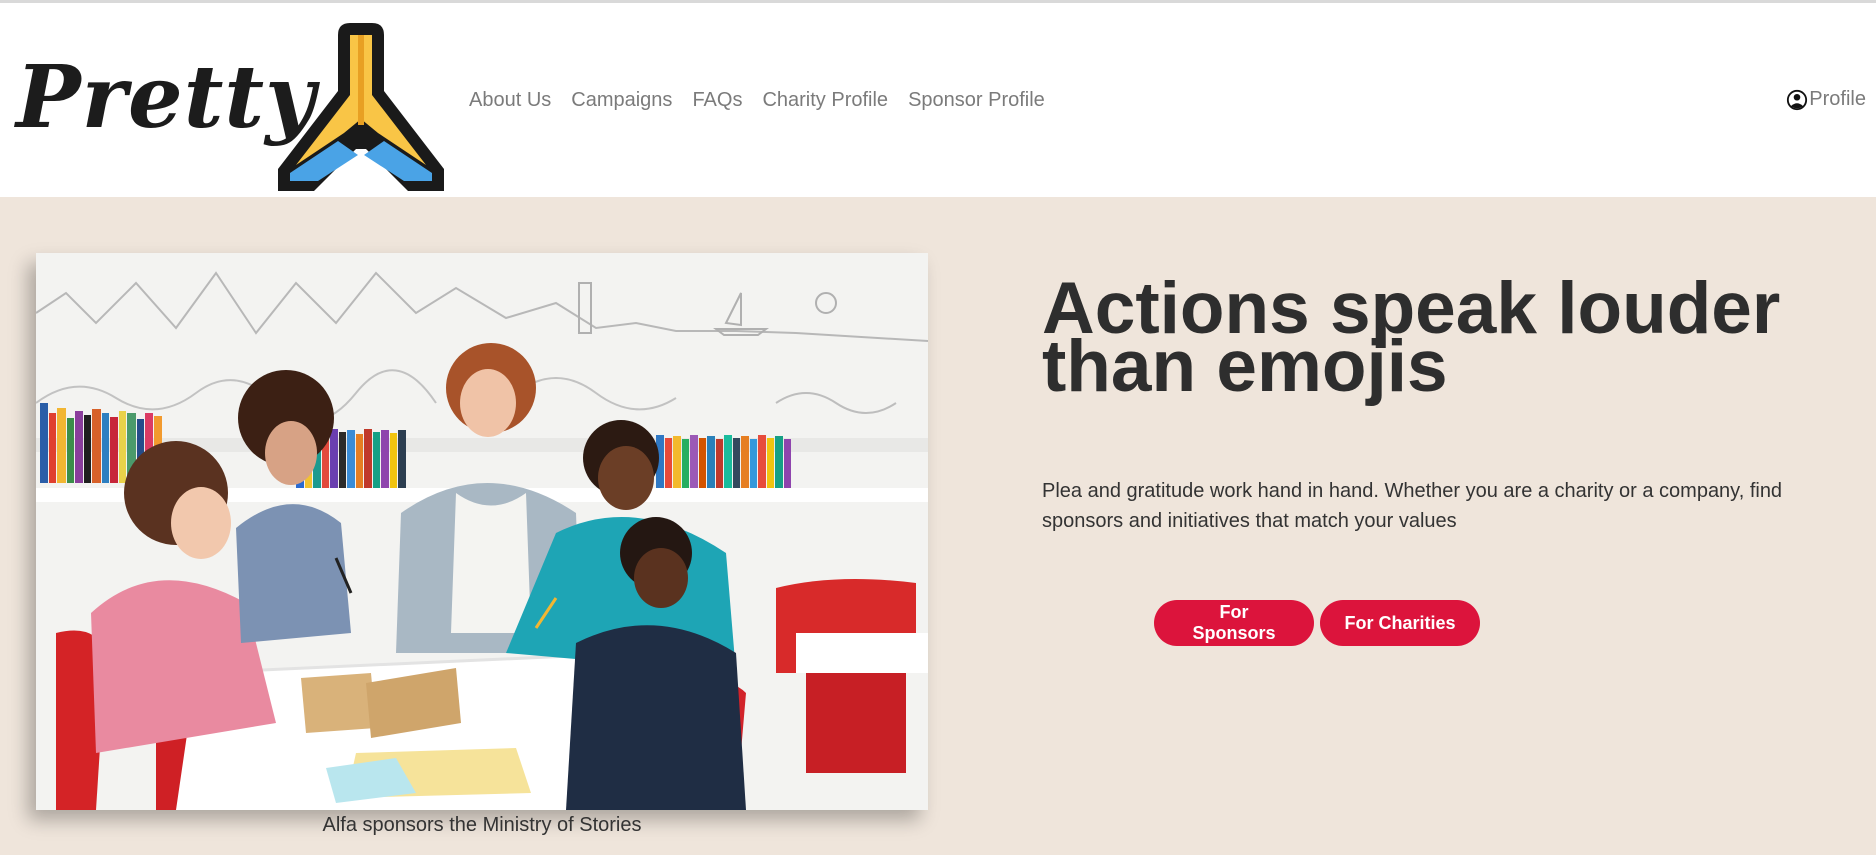 This screenshot has height=855, width=1876. What do you see at coordinates (825, 100) in the screenshot?
I see `nav-charity-profile: Charity Profile` at bounding box center [825, 100].